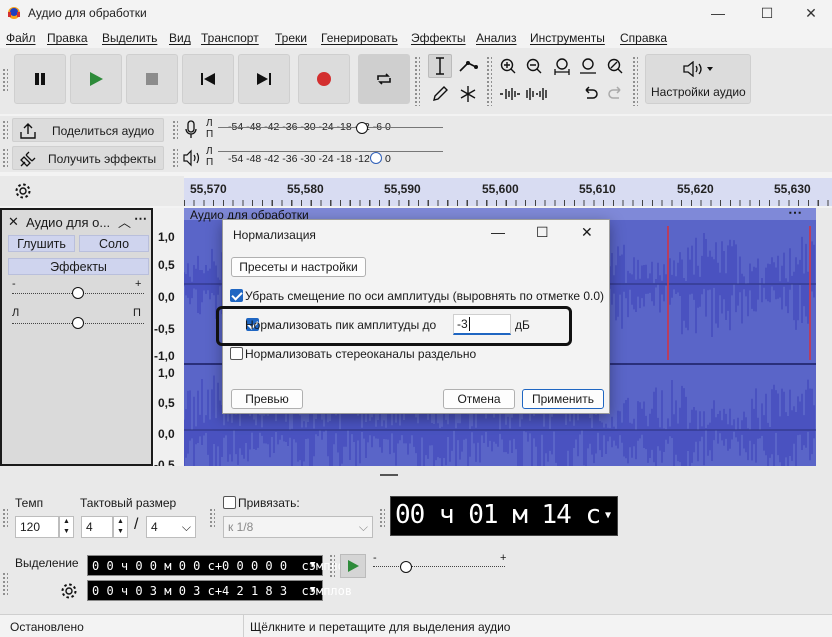 This screenshot has width=832, height=637. I want to click on dialog-minimize-button: —, so click(498, 232).